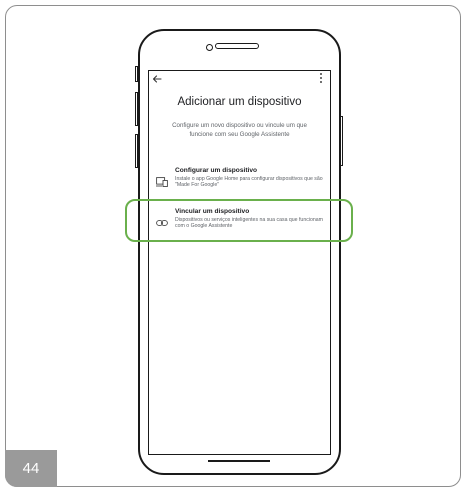 Image resolution: width=466 pixels, height=492 pixels. What do you see at coordinates (209, 47) in the screenshot?
I see `camera-icon` at bounding box center [209, 47].